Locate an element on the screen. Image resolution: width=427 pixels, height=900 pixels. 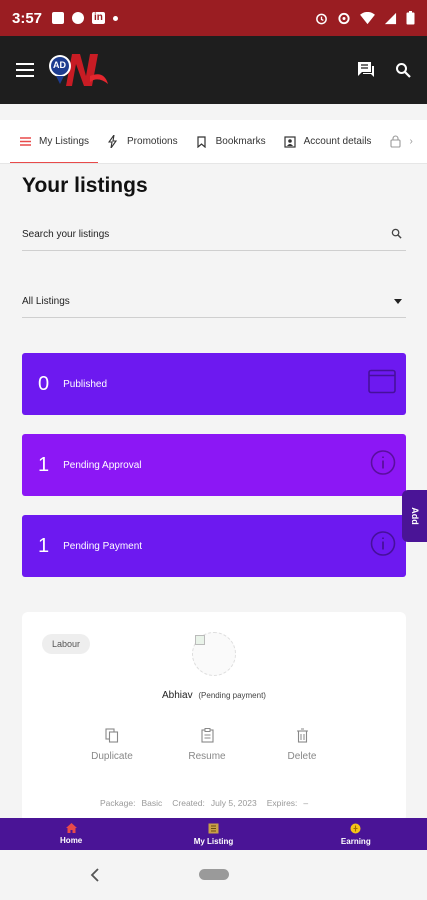
pending-approval-count: 1 is located at coordinates (44, 464).